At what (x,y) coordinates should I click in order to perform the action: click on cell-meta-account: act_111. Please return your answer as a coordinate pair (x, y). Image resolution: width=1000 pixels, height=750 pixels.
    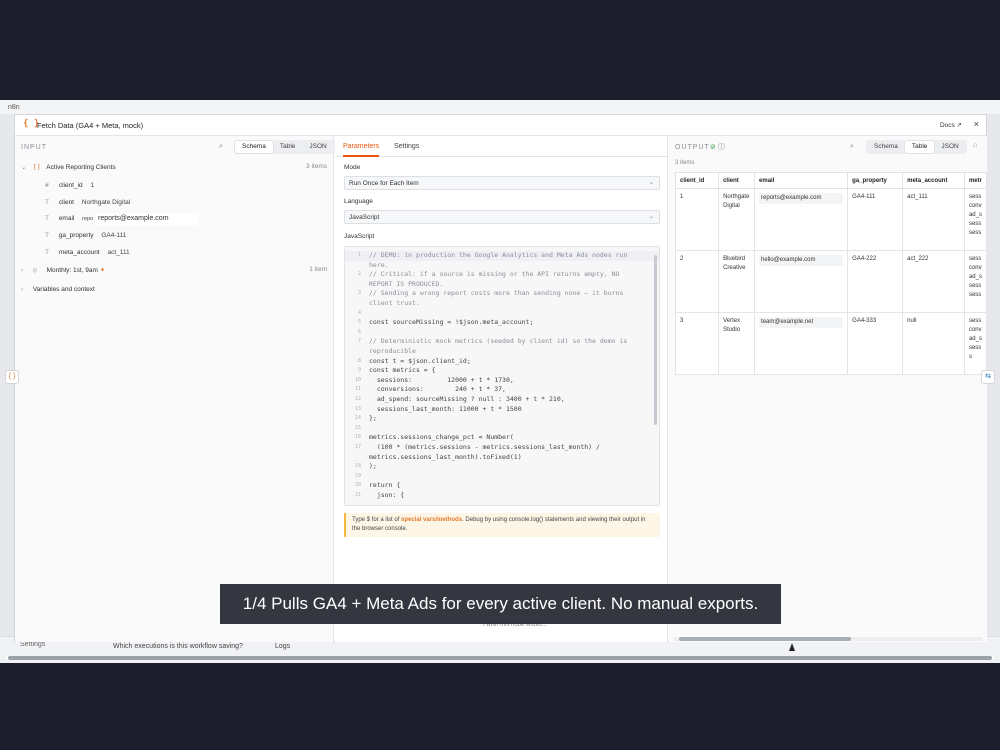
    Looking at the image, I should click on (933, 219).